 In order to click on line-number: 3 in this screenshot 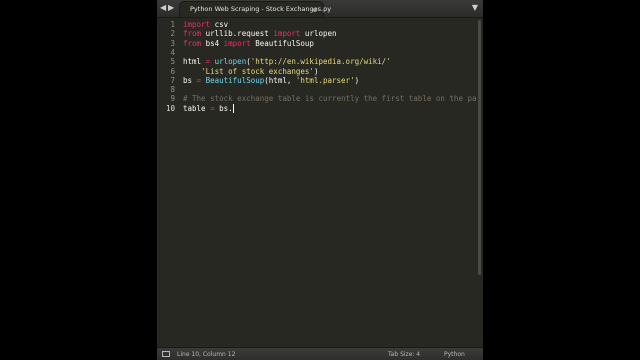, I will do `click(172, 43)`.